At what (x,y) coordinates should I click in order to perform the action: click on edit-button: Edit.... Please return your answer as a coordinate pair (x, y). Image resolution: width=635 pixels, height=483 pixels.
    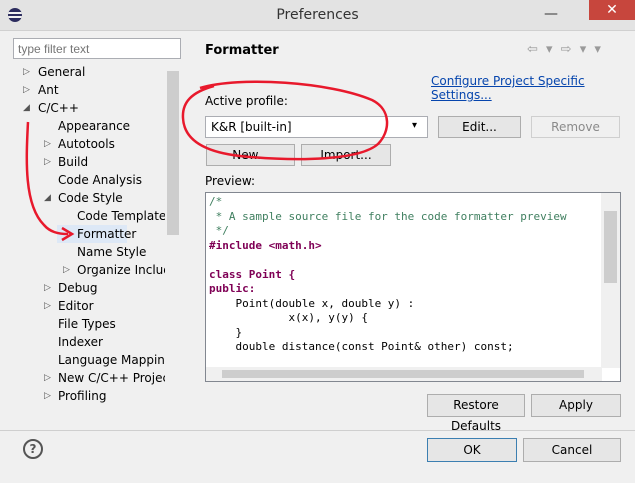
    Looking at the image, I should click on (479, 127).